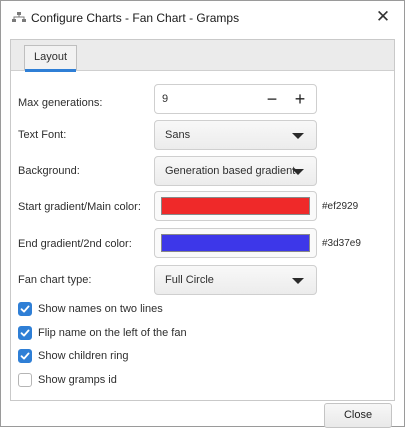 Image resolution: width=407 pixels, height=429 pixels. What do you see at coordinates (79, 207) in the screenshot?
I see `start-color-label: Start gradient/Main color:` at bounding box center [79, 207].